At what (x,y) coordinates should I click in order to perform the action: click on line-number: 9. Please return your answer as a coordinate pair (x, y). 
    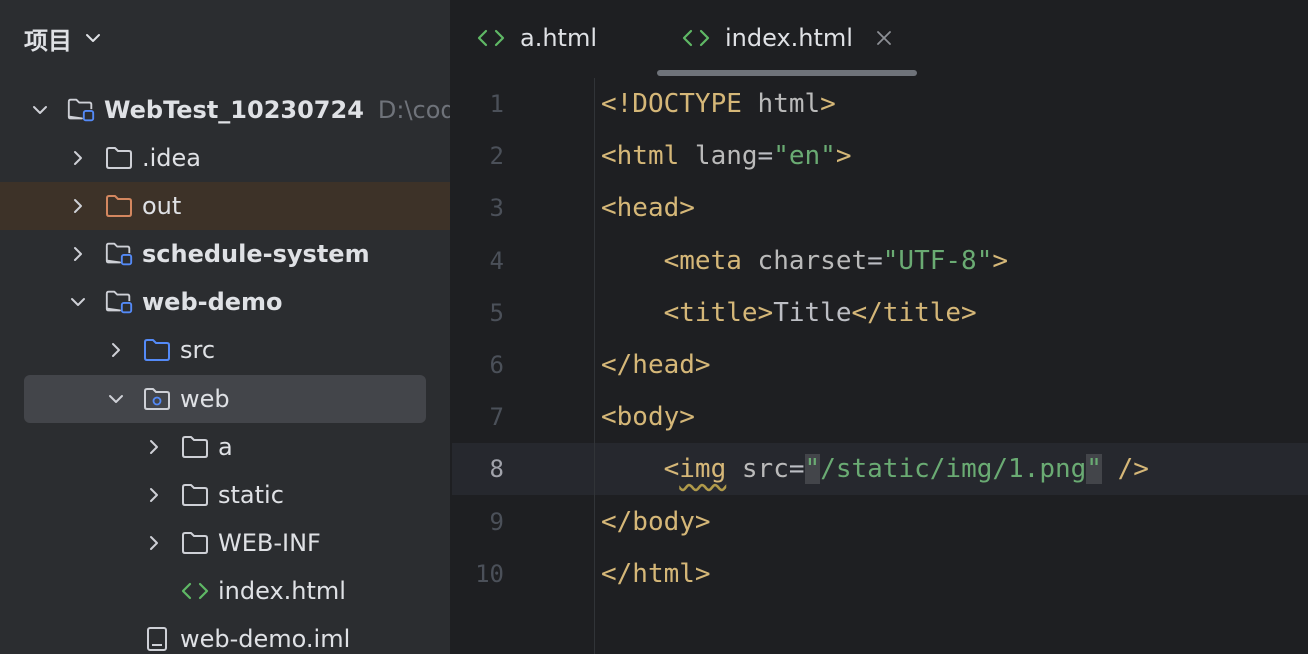
    Looking at the image, I should click on (496, 521).